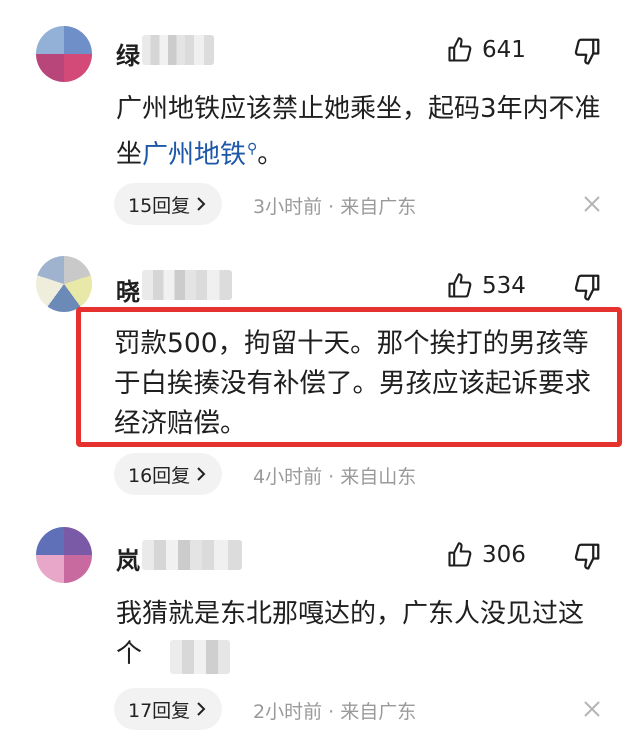 The image size is (640, 751). What do you see at coordinates (168, 709) in the screenshot?
I see `reply-button: 17回复` at bounding box center [168, 709].